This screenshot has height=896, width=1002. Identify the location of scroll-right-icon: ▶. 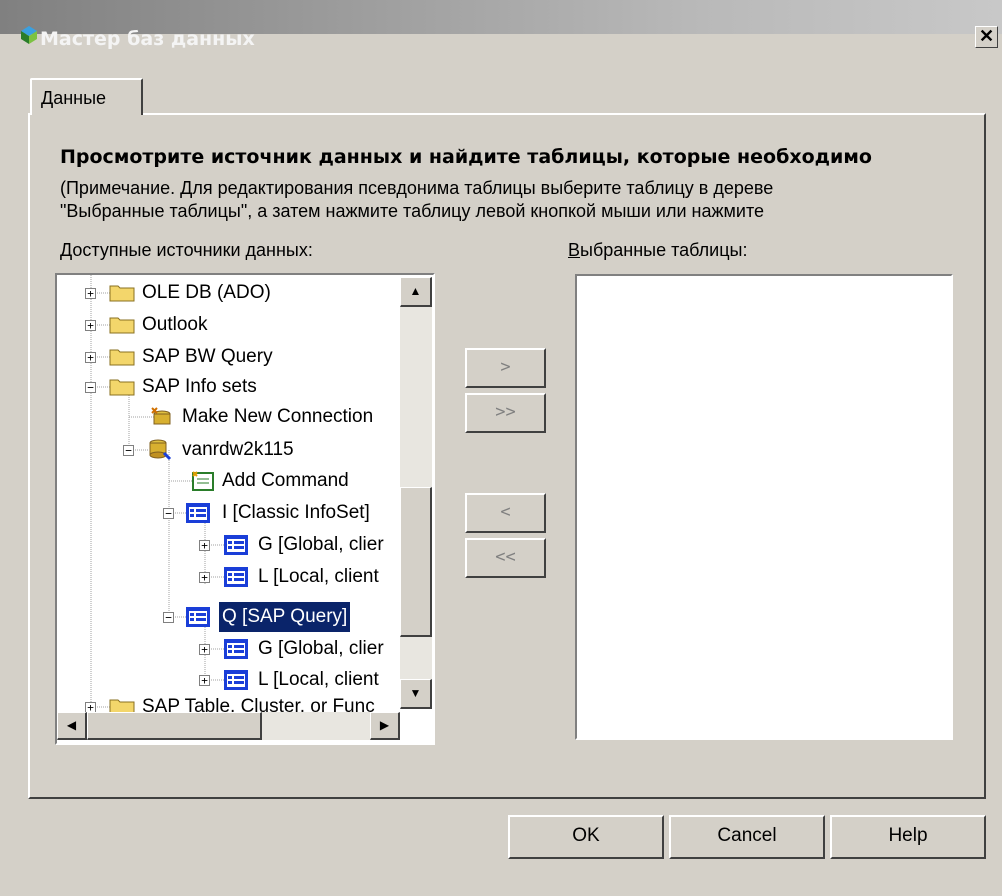
(384, 725).